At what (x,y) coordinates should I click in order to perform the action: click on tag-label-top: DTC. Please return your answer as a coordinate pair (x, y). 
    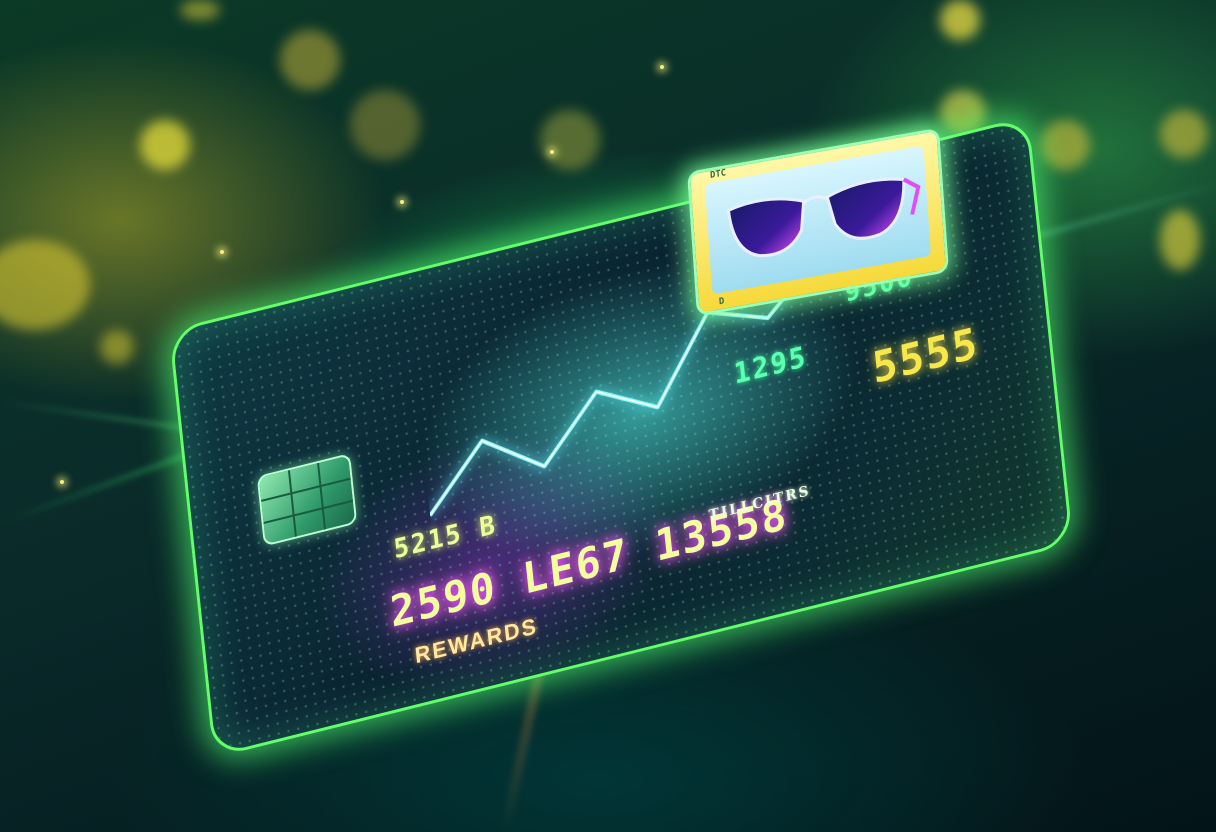
    Looking at the image, I should click on (718, 175).